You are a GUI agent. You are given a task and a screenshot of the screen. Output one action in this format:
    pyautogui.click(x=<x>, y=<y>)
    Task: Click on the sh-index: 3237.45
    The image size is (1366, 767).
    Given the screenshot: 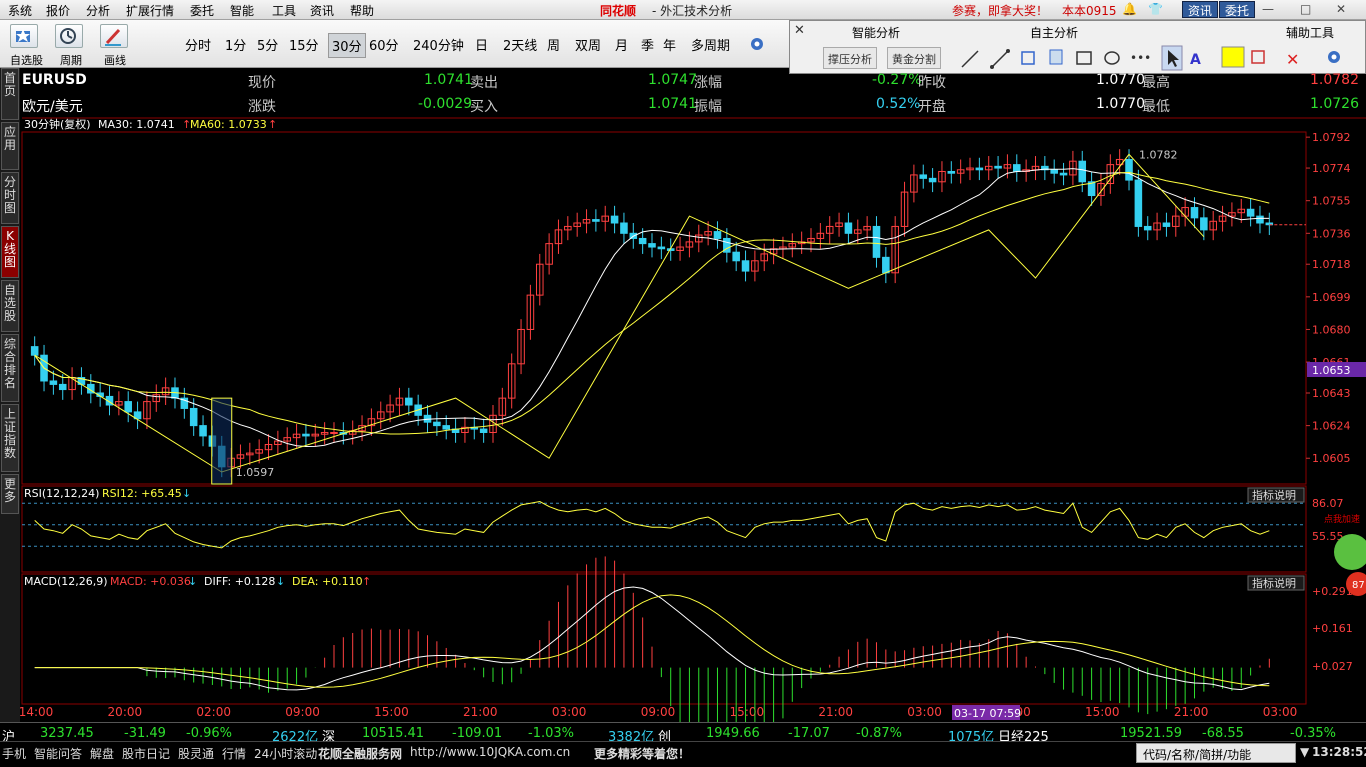 What is the action you would take?
    pyautogui.click(x=67, y=733)
    